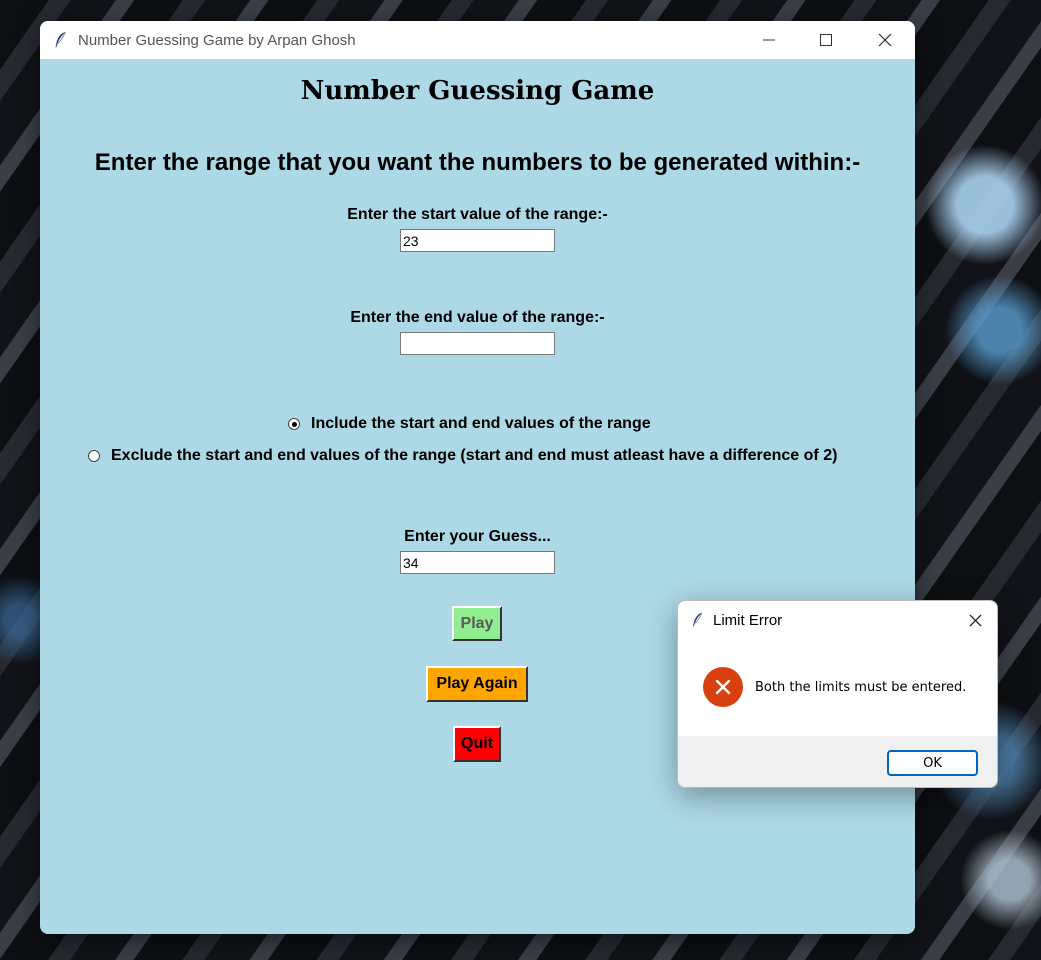 Image resolution: width=1041 pixels, height=960 pixels. Describe the element at coordinates (477, 91) in the screenshot. I see `page-title: Number Guessing Game` at that location.